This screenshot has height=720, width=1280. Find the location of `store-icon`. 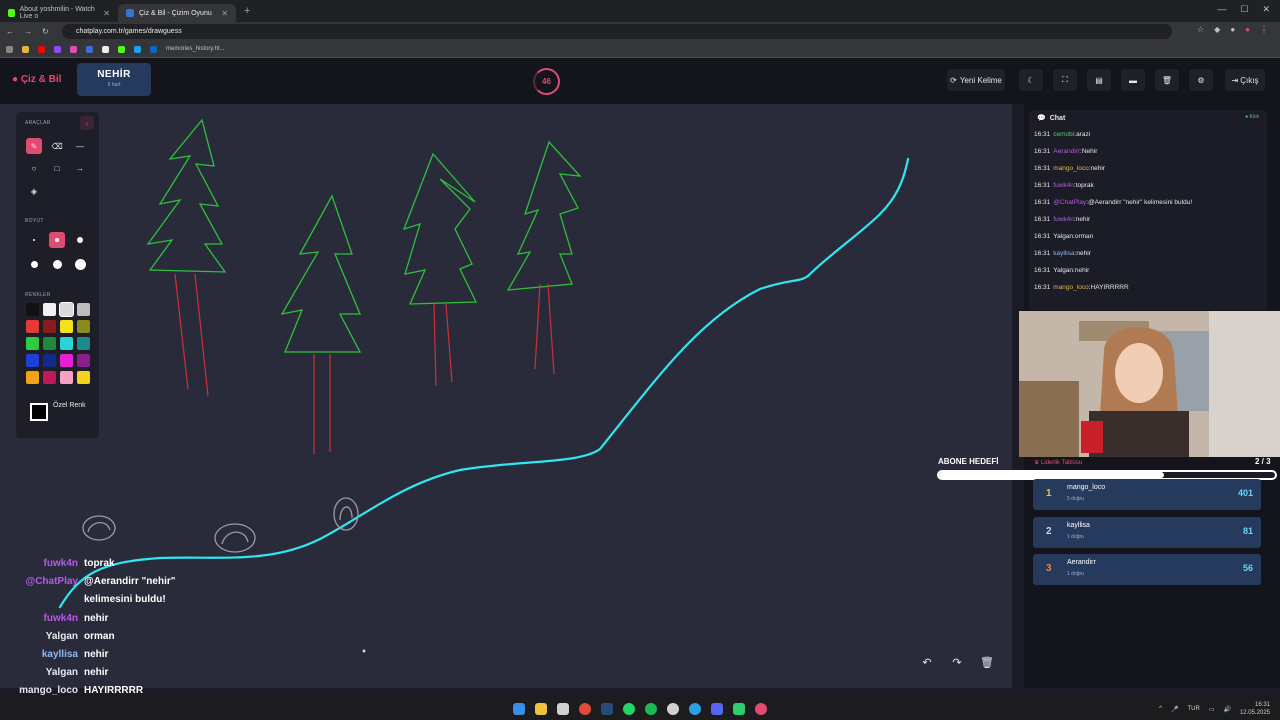

store-icon is located at coordinates (563, 709).